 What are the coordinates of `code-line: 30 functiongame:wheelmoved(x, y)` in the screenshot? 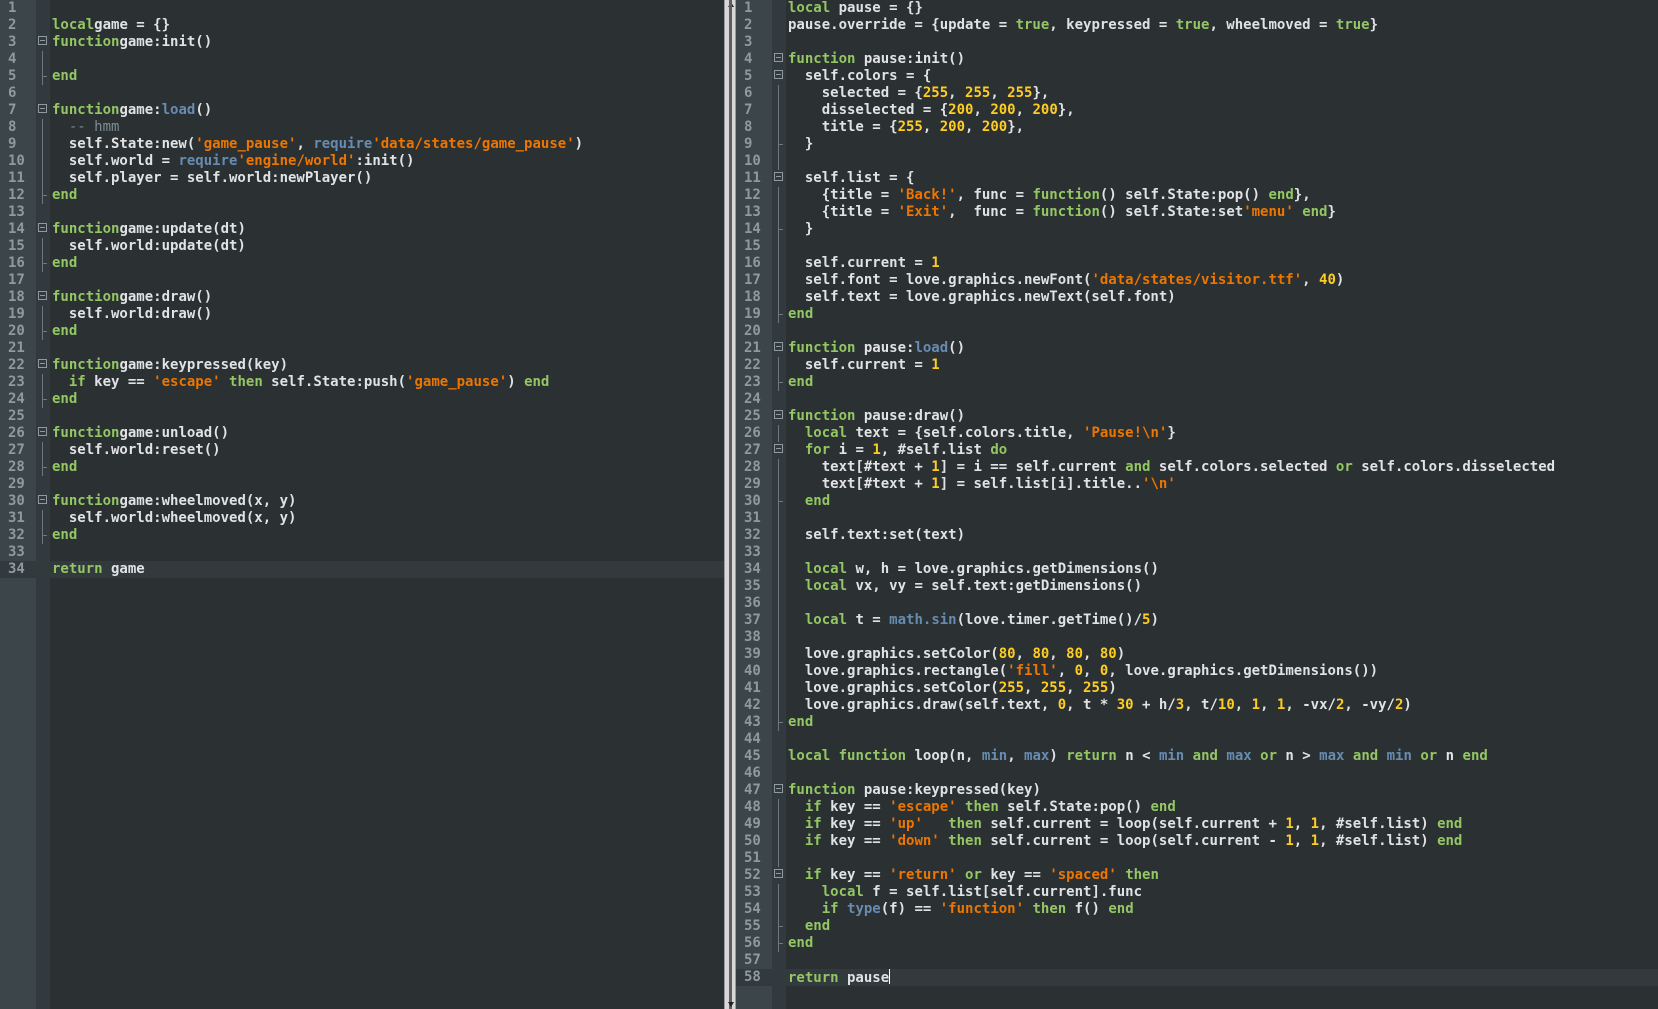 It's located at (362, 501).